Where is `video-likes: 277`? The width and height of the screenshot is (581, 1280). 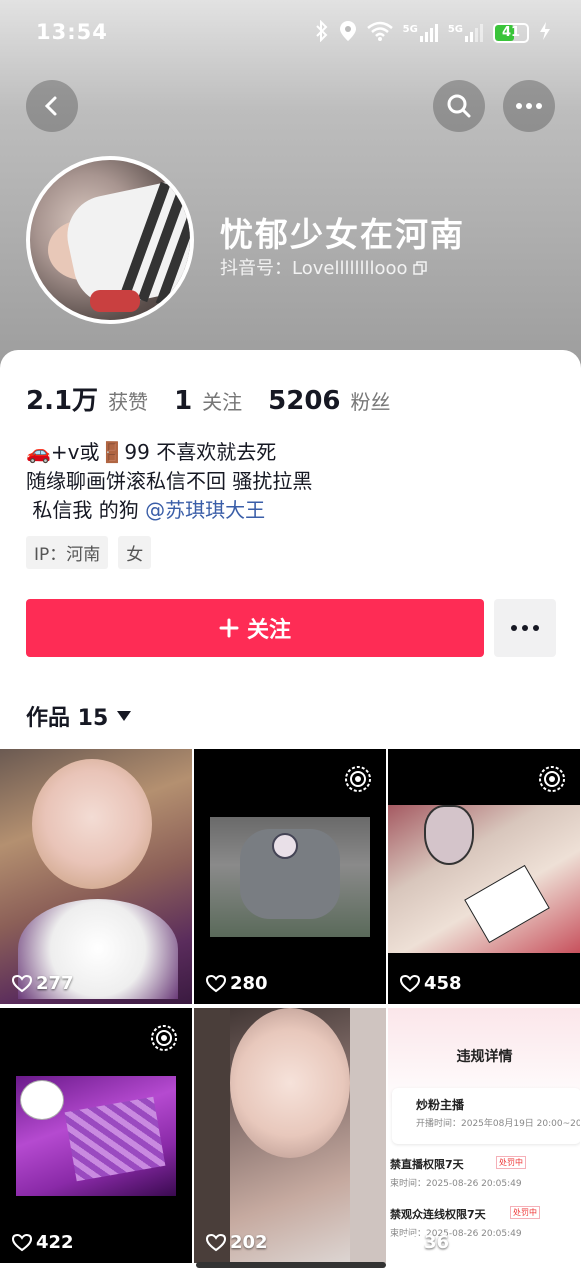
video-likes: 277 is located at coordinates (43, 983).